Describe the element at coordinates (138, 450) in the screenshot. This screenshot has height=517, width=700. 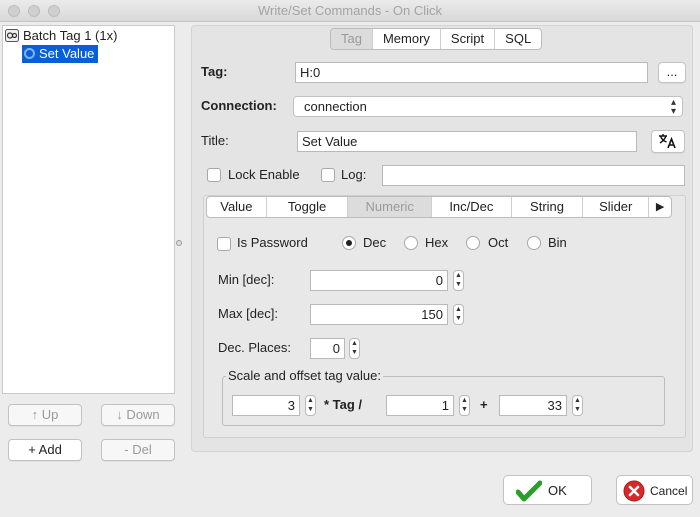
I see `delete-button: - Del` at that location.